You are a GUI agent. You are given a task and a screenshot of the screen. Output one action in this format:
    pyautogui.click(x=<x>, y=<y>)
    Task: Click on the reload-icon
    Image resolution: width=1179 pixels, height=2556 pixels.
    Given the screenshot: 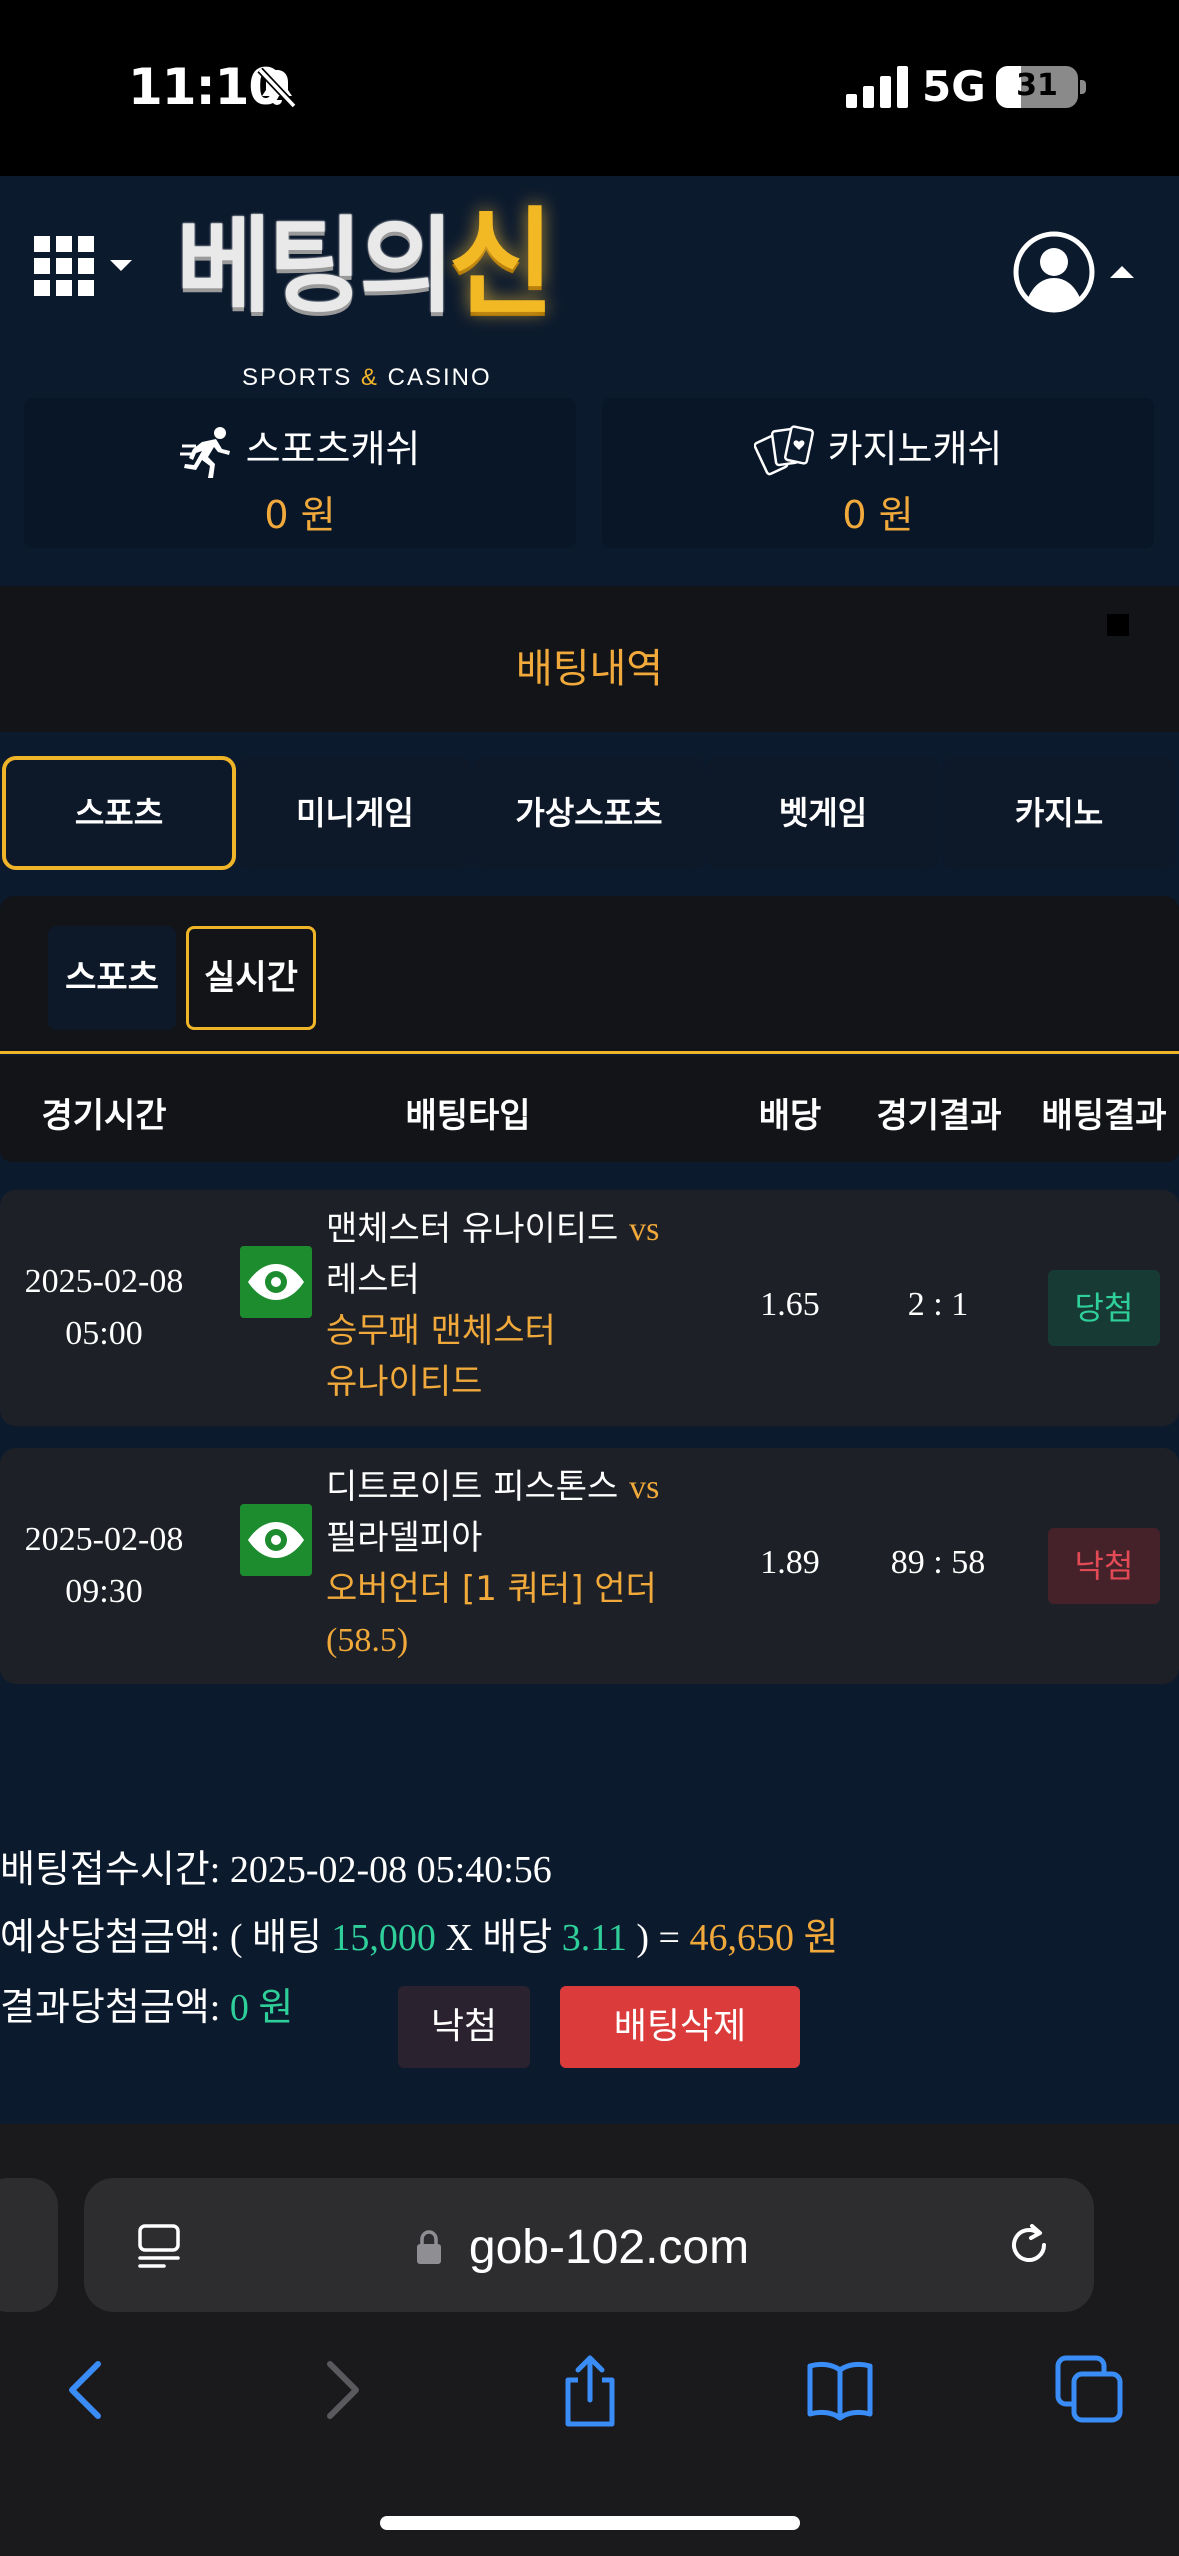 What is the action you would take?
    pyautogui.click(x=1029, y=2245)
    